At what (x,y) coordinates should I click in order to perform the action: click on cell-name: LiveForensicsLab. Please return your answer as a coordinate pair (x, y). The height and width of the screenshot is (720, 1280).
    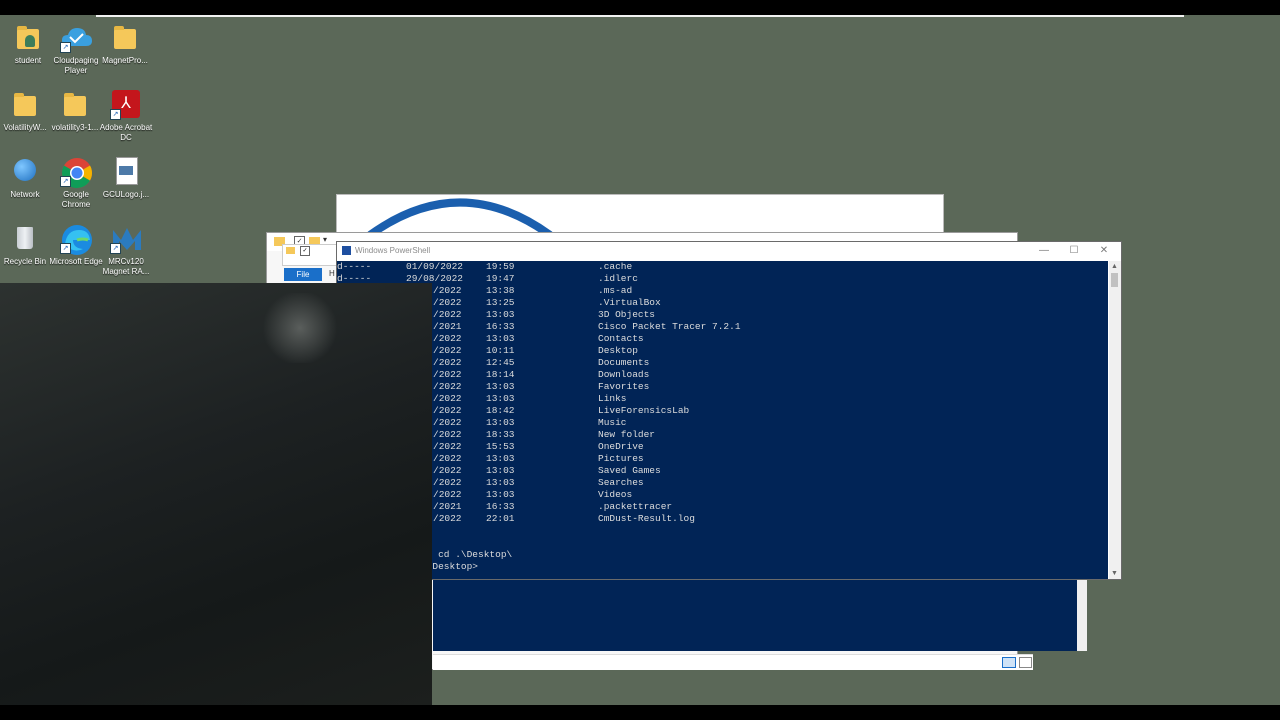
    Looking at the image, I should click on (644, 410).